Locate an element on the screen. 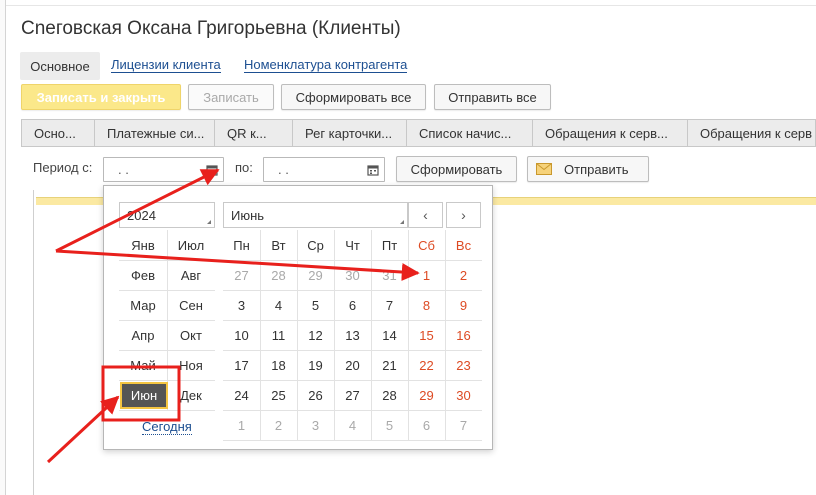 Image resolution: width=816 pixels, height=495 pixels. month-item: Авг is located at coordinates (191, 275).